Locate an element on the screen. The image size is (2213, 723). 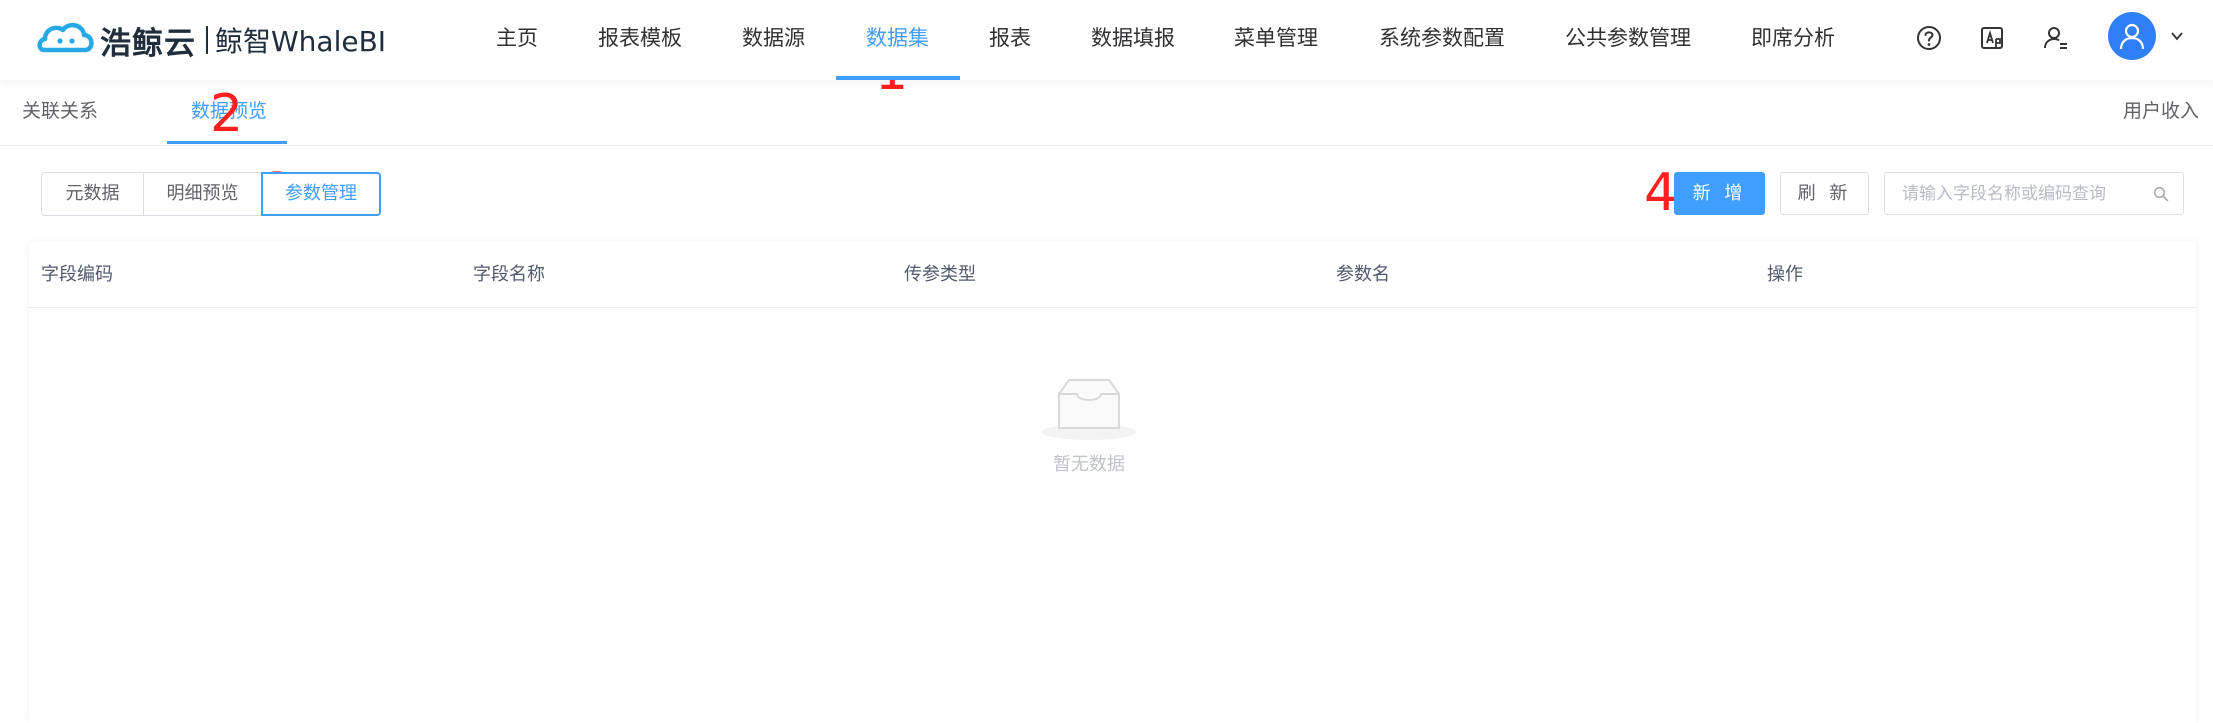
chevron-down-icon is located at coordinates (2177, 36).